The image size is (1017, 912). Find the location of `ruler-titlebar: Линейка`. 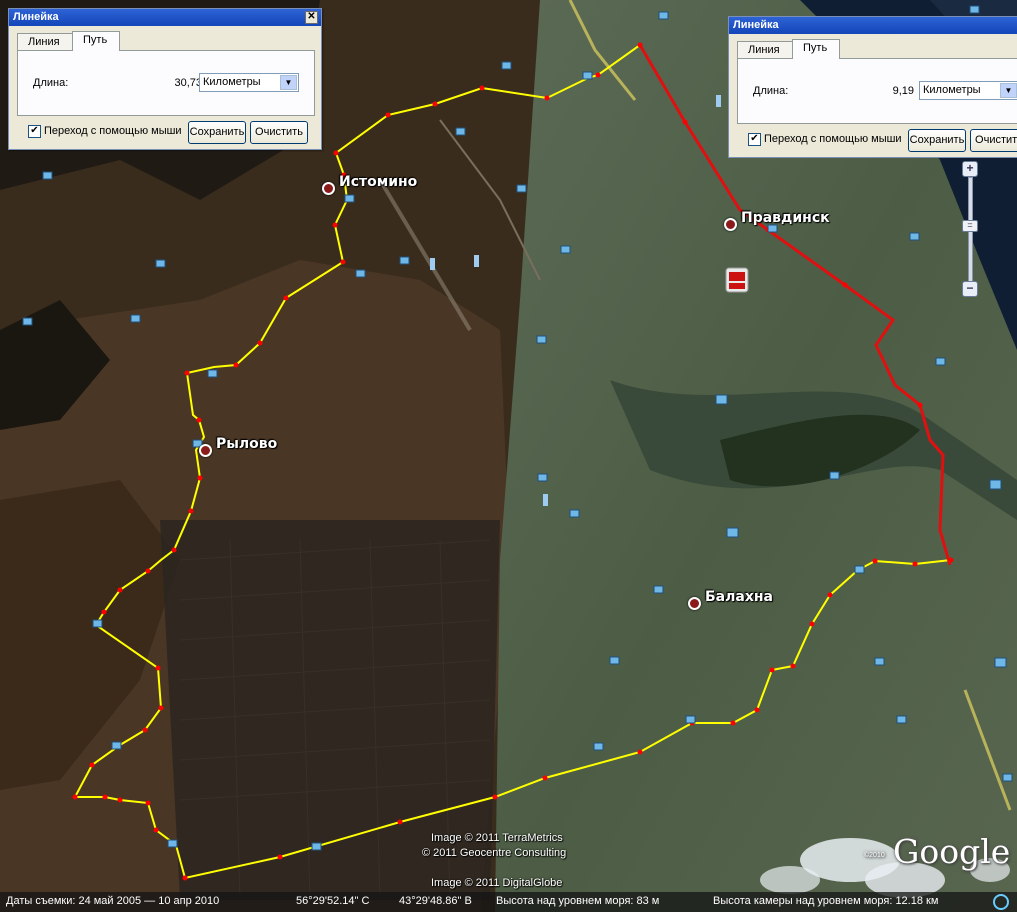

ruler-titlebar: Линейка is located at coordinates (873, 25).